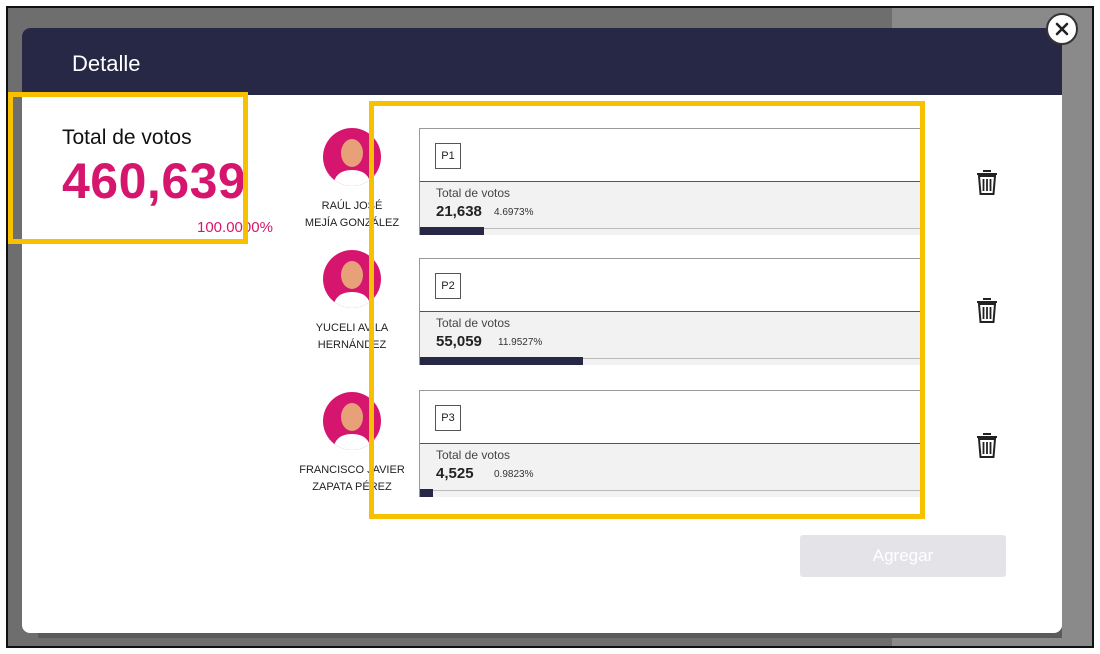 The image size is (1100, 654). Describe the element at coordinates (542, 61) in the screenshot. I see `modal-header: Detalle` at that location.